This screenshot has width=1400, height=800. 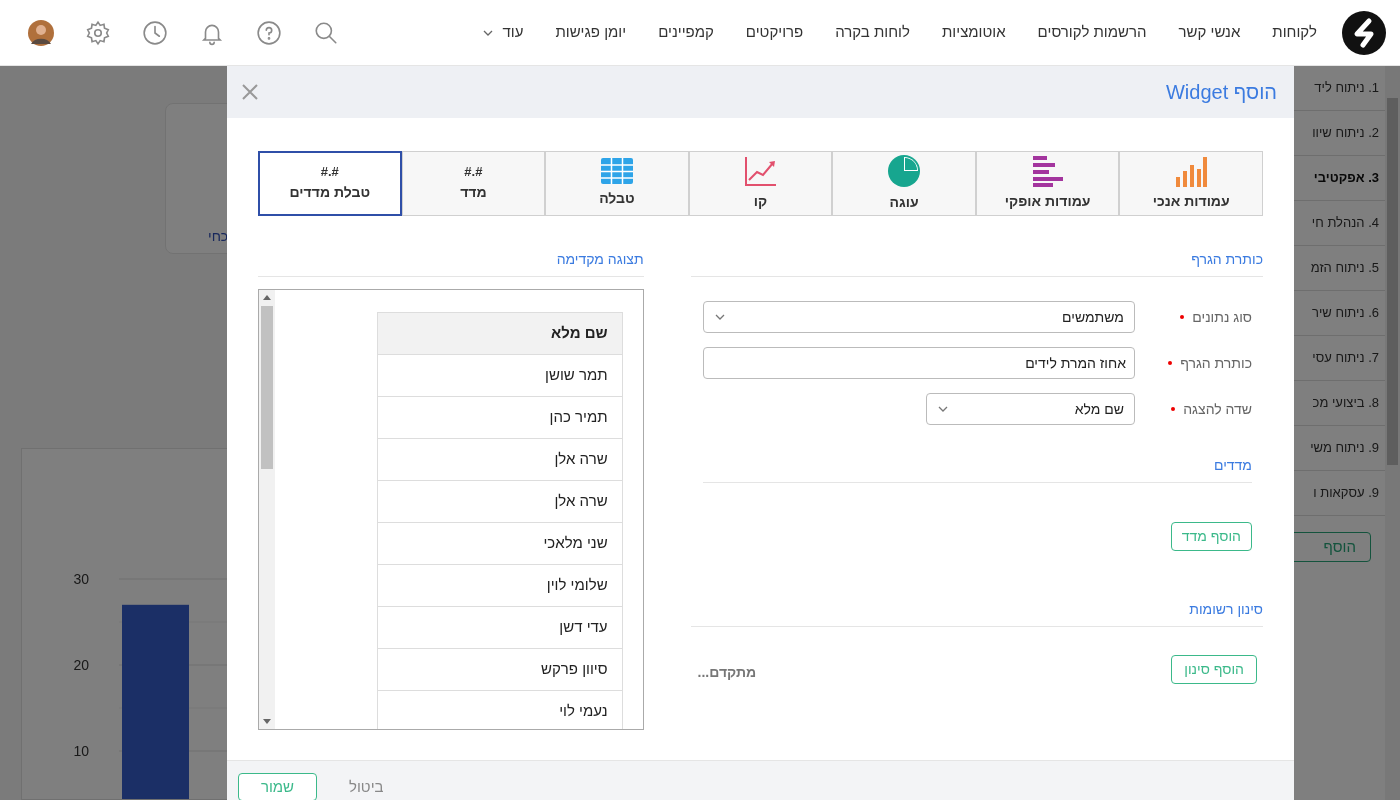 I want to click on field-label: כותרת הגרף, so click(x=1216, y=363).